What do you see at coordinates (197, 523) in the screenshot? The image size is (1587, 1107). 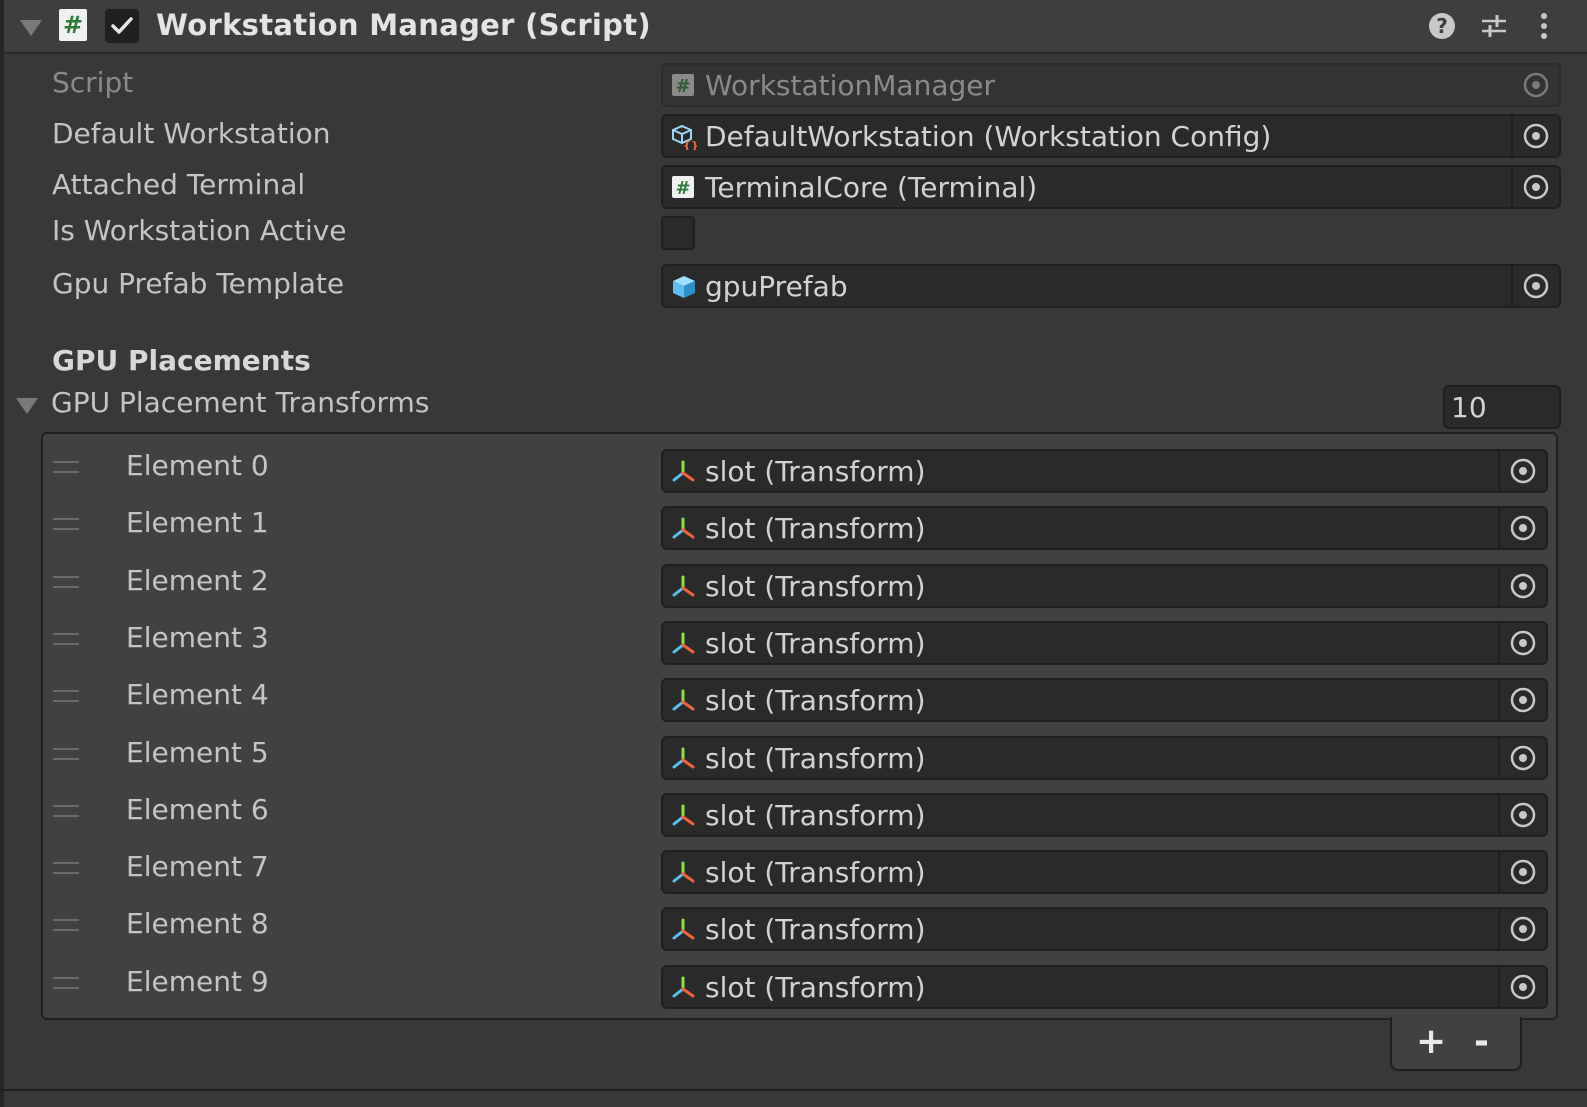 I see `element-label: Element 1` at bounding box center [197, 523].